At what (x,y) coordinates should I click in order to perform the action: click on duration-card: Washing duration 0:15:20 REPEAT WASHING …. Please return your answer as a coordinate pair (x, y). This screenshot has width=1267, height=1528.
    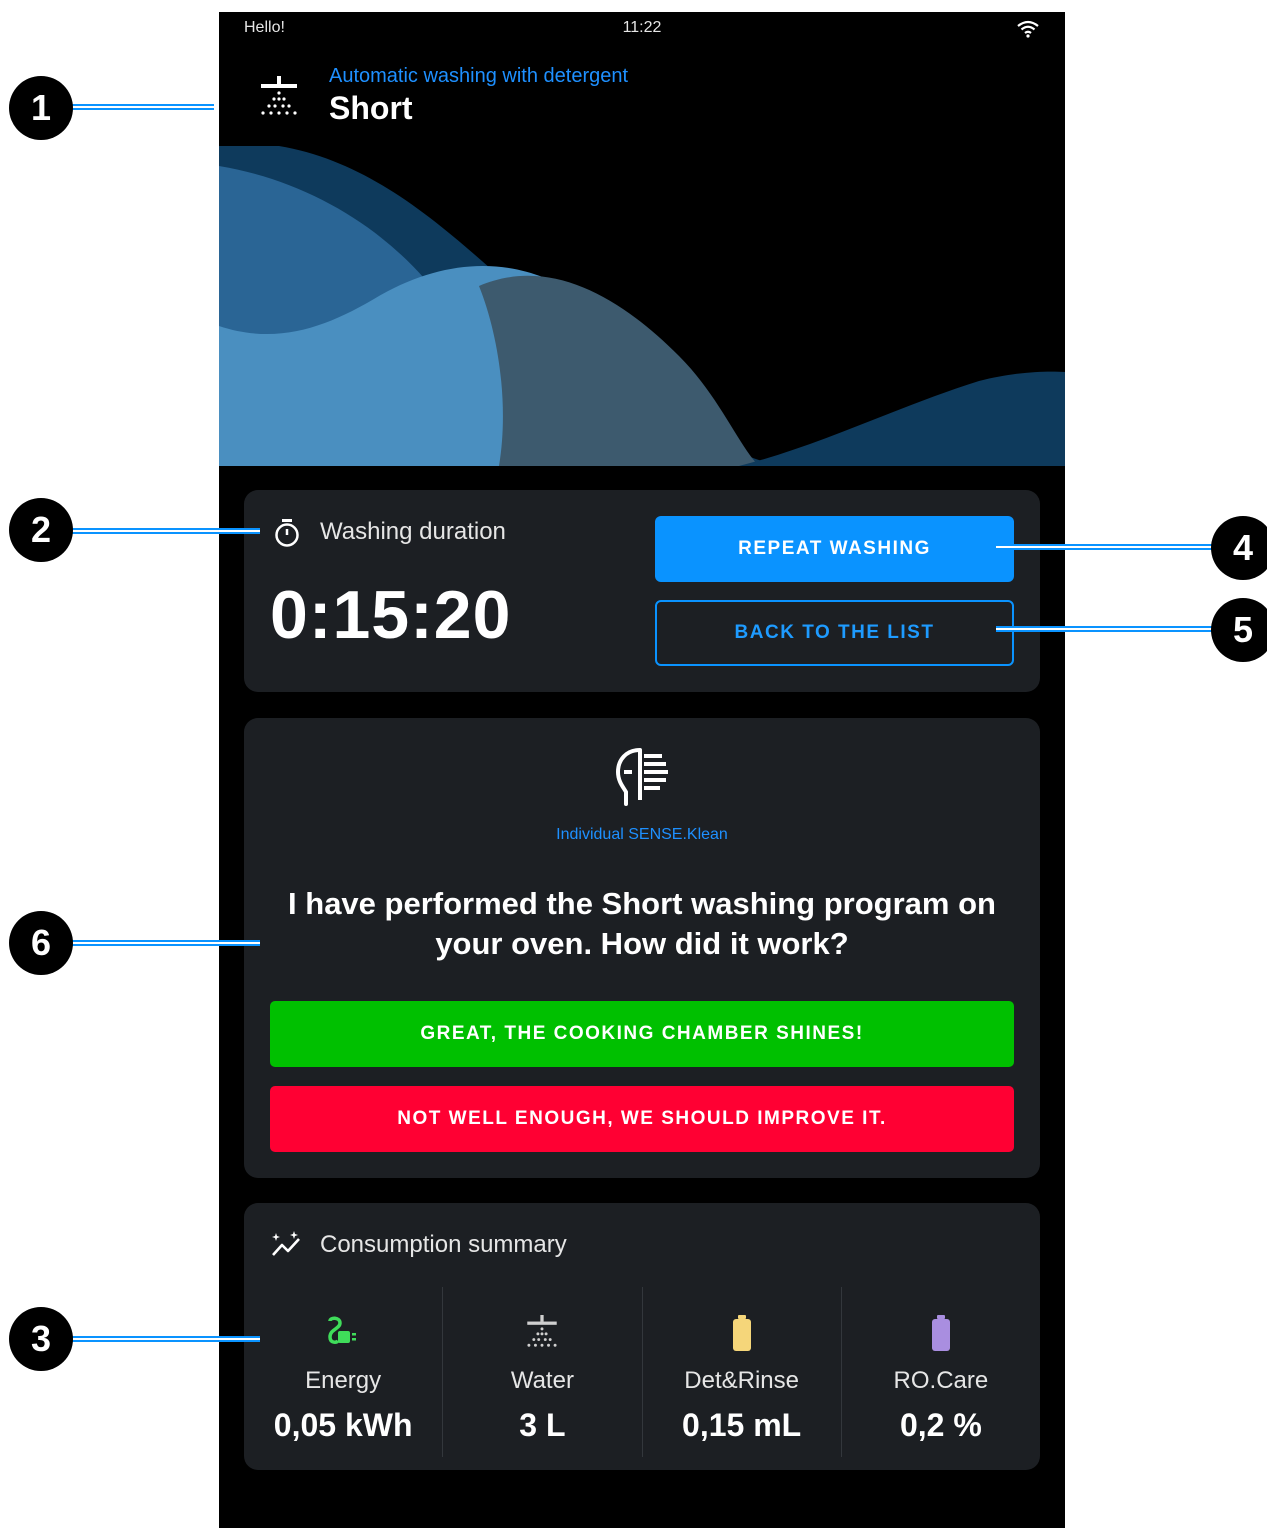
    Looking at the image, I should click on (642, 591).